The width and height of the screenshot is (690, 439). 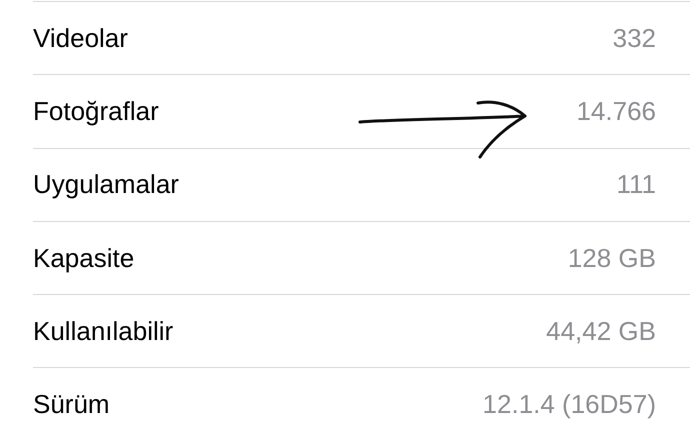 I want to click on row-label: Kullanılabilir, so click(x=103, y=331).